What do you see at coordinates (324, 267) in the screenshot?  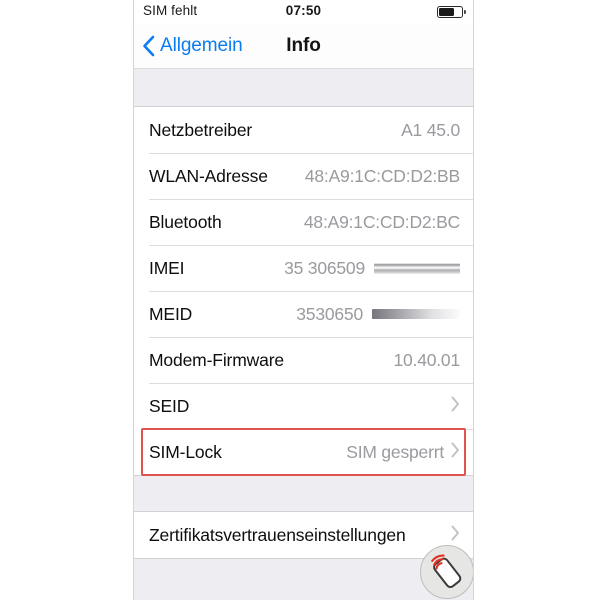 I see `row-value: 35 306509` at bounding box center [324, 267].